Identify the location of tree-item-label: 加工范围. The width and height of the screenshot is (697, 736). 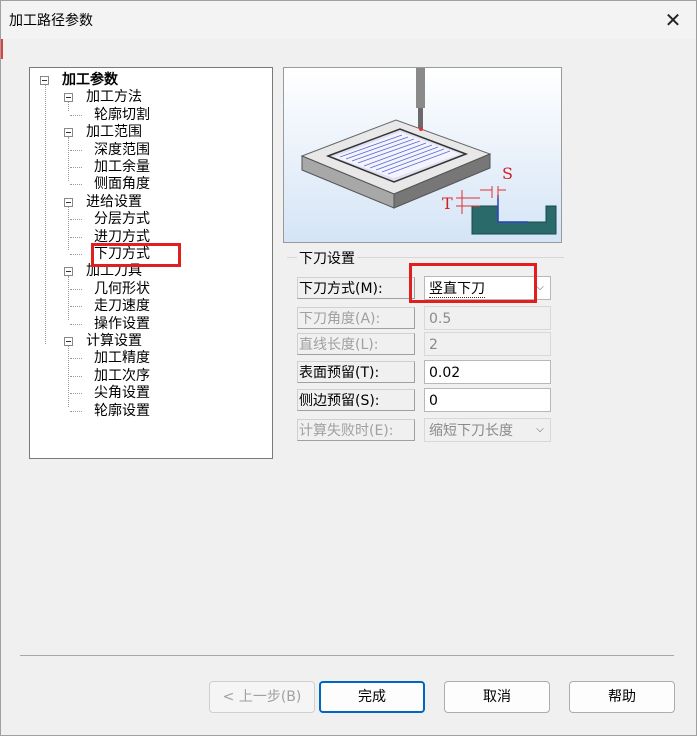
(114, 132).